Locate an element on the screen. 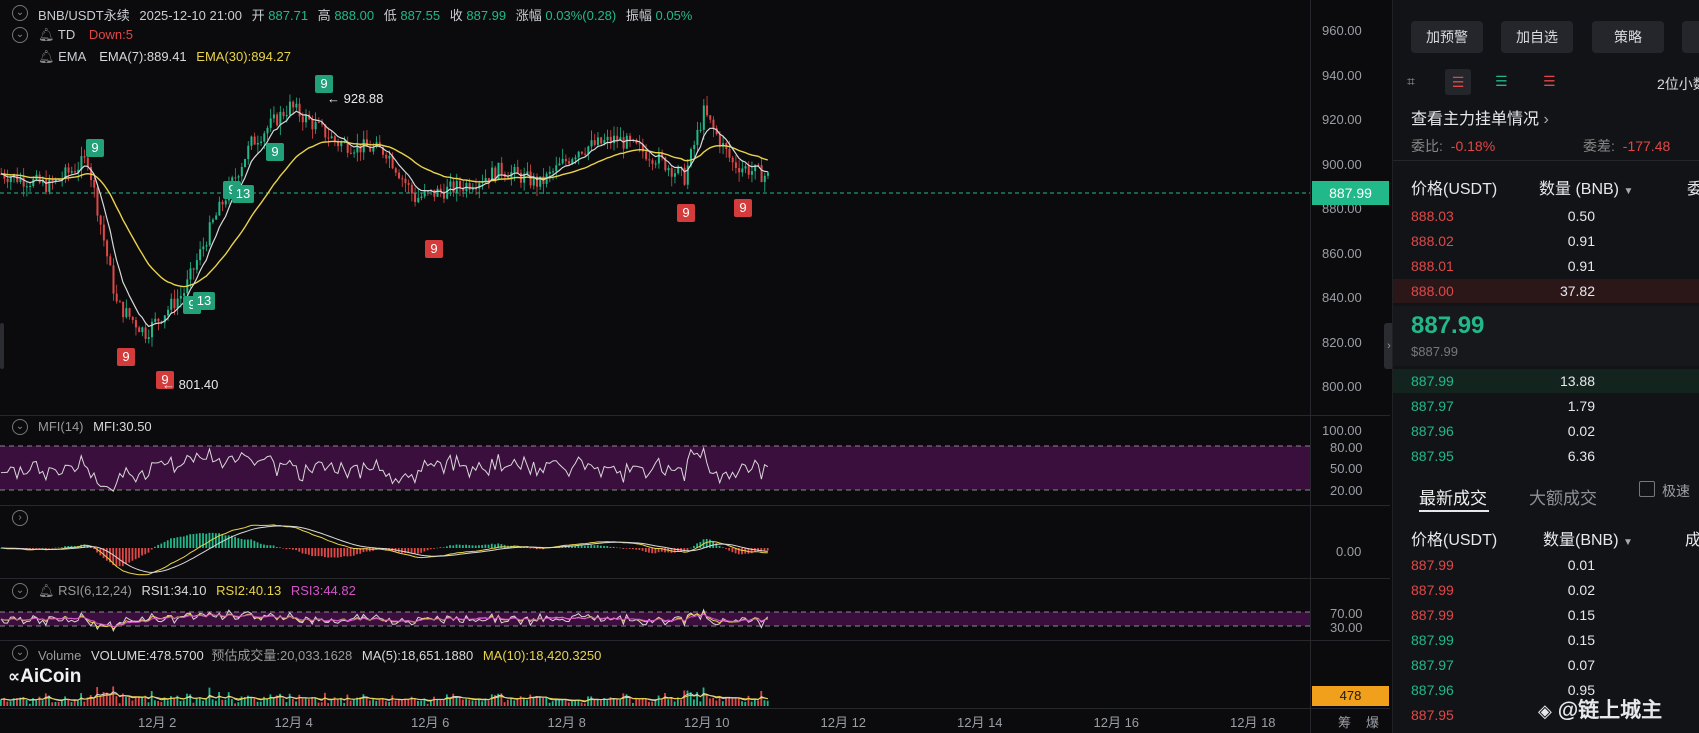 This screenshot has height=733, width=1699. asks-row: 888.01 0.91 is located at coordinates (1546, 266).